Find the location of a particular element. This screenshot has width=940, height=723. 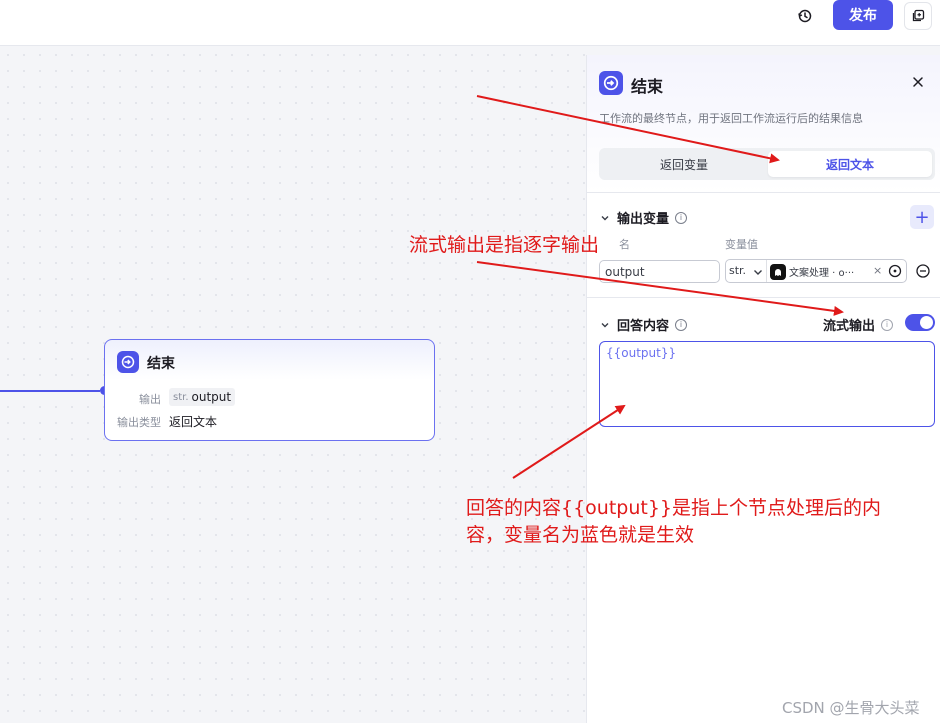

copy-icon is located at coordinates (918, 16).